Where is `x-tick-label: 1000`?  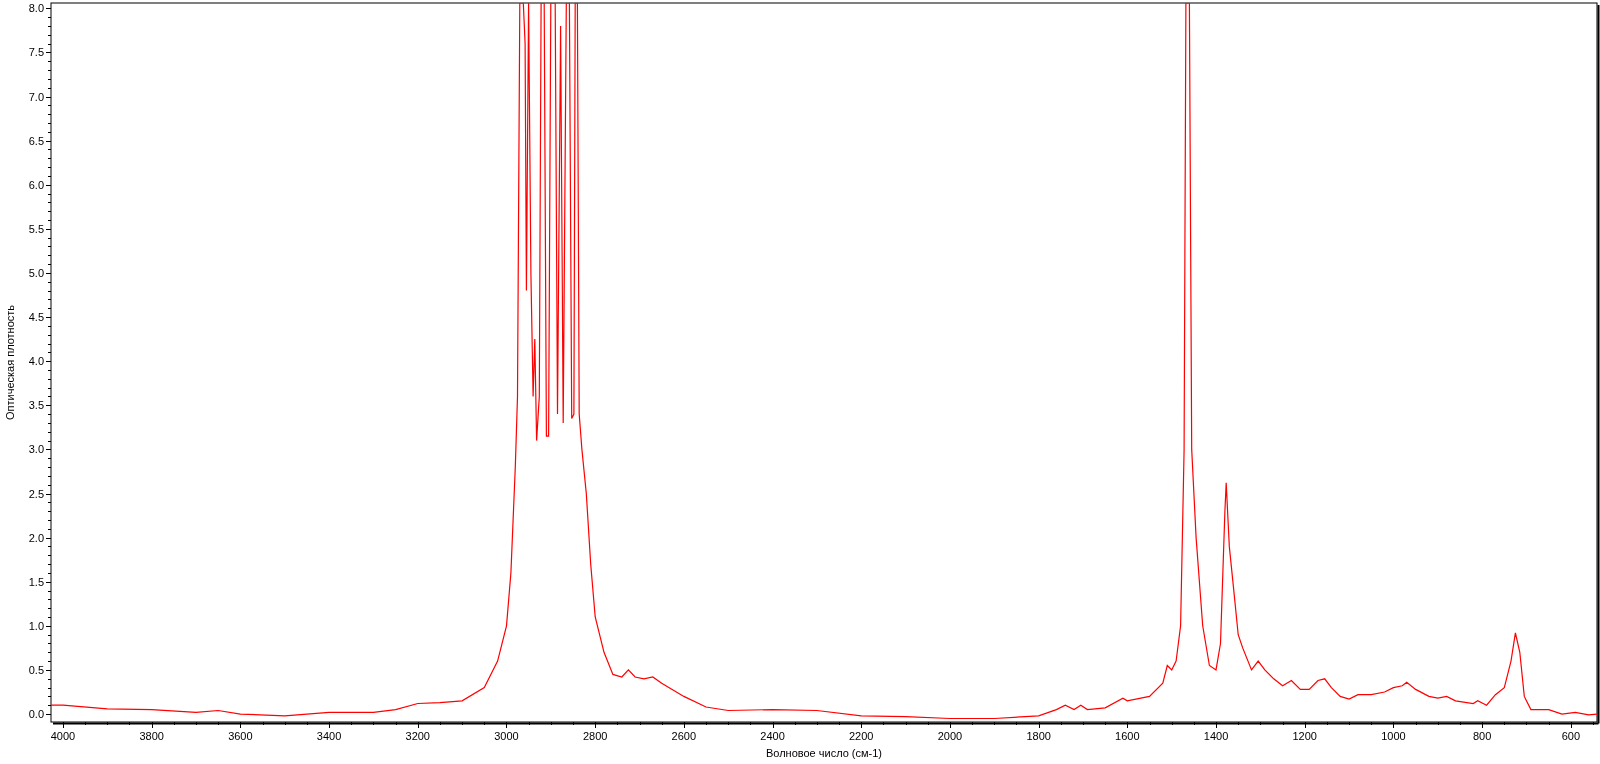
x-tick-label: 1000 is located at coordinates (1393, 736).